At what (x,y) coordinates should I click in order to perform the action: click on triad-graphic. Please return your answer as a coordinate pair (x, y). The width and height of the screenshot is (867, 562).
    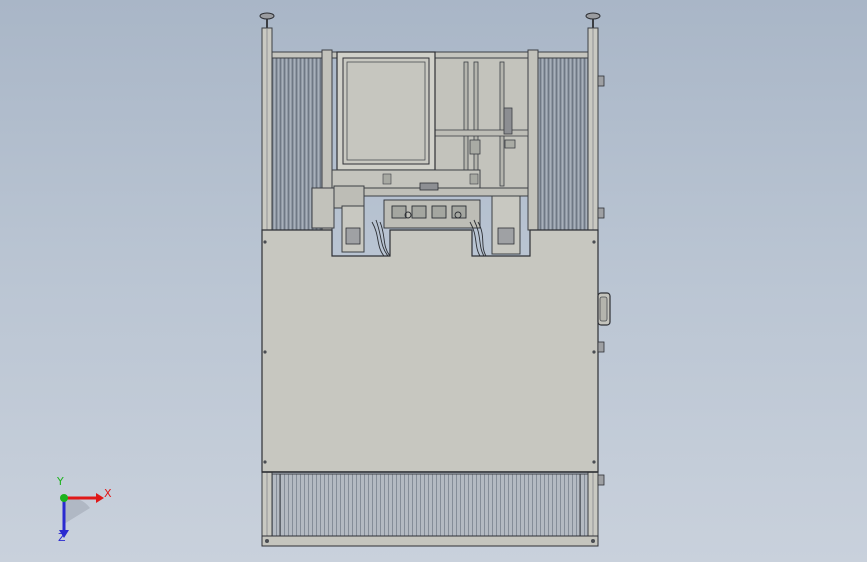
    Looking at the image, I should click on (81, 515).